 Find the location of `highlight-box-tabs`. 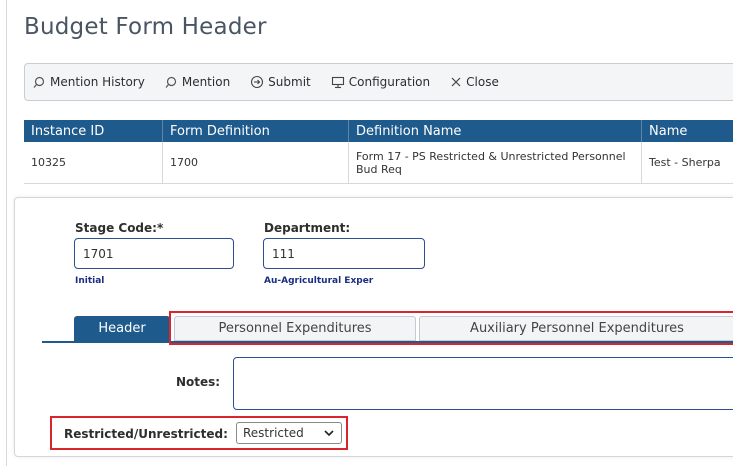

highlight-box-tabs is located at coordinates (451, 328).